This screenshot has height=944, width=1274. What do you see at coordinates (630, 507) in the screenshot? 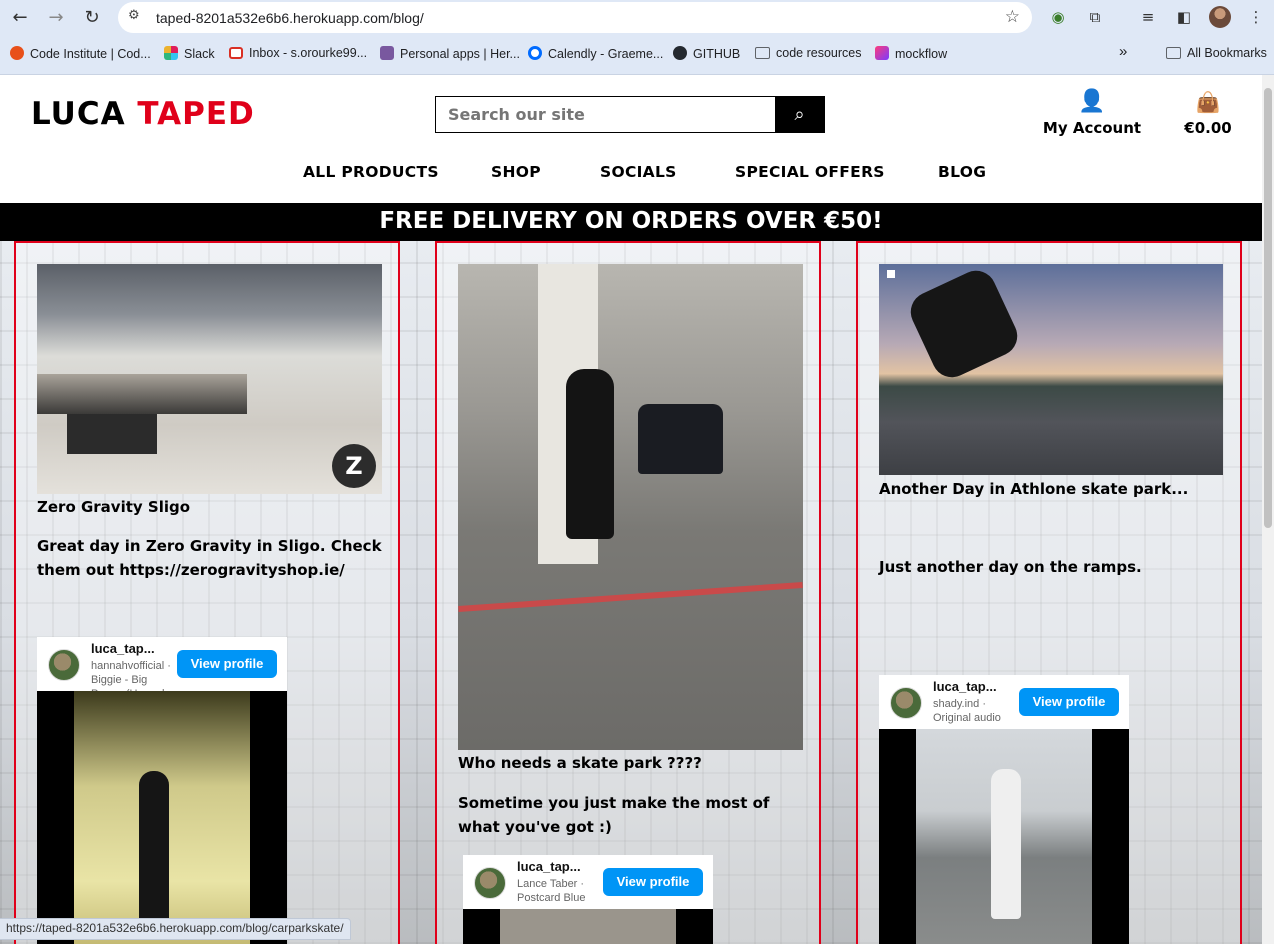
I see `post-image-carpark` at bounding box center [630, 507].